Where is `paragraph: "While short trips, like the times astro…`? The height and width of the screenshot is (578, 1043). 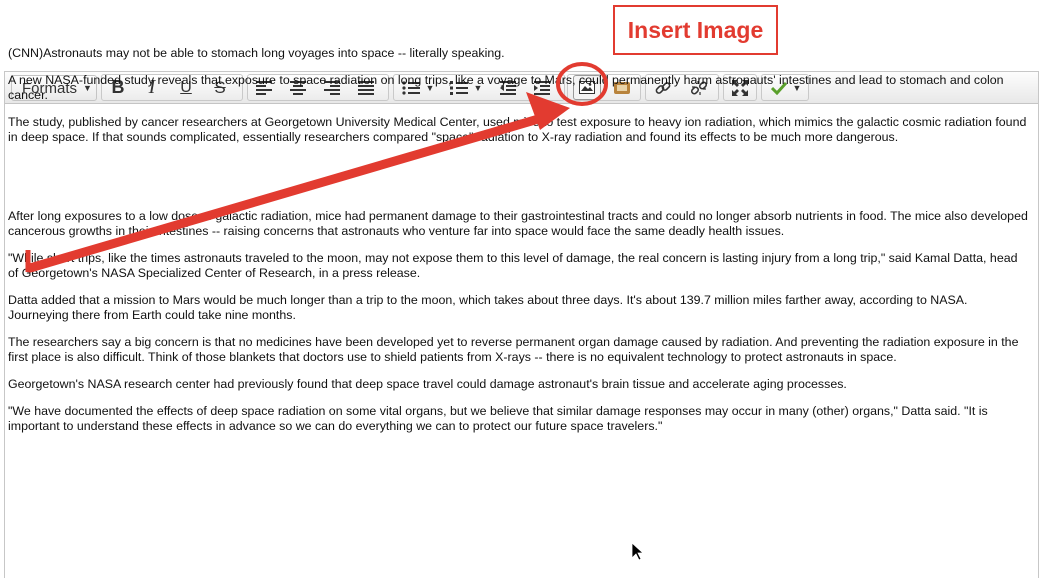
paragraph: "While short trips, like the times astro… is located at coordinates (513, 265).